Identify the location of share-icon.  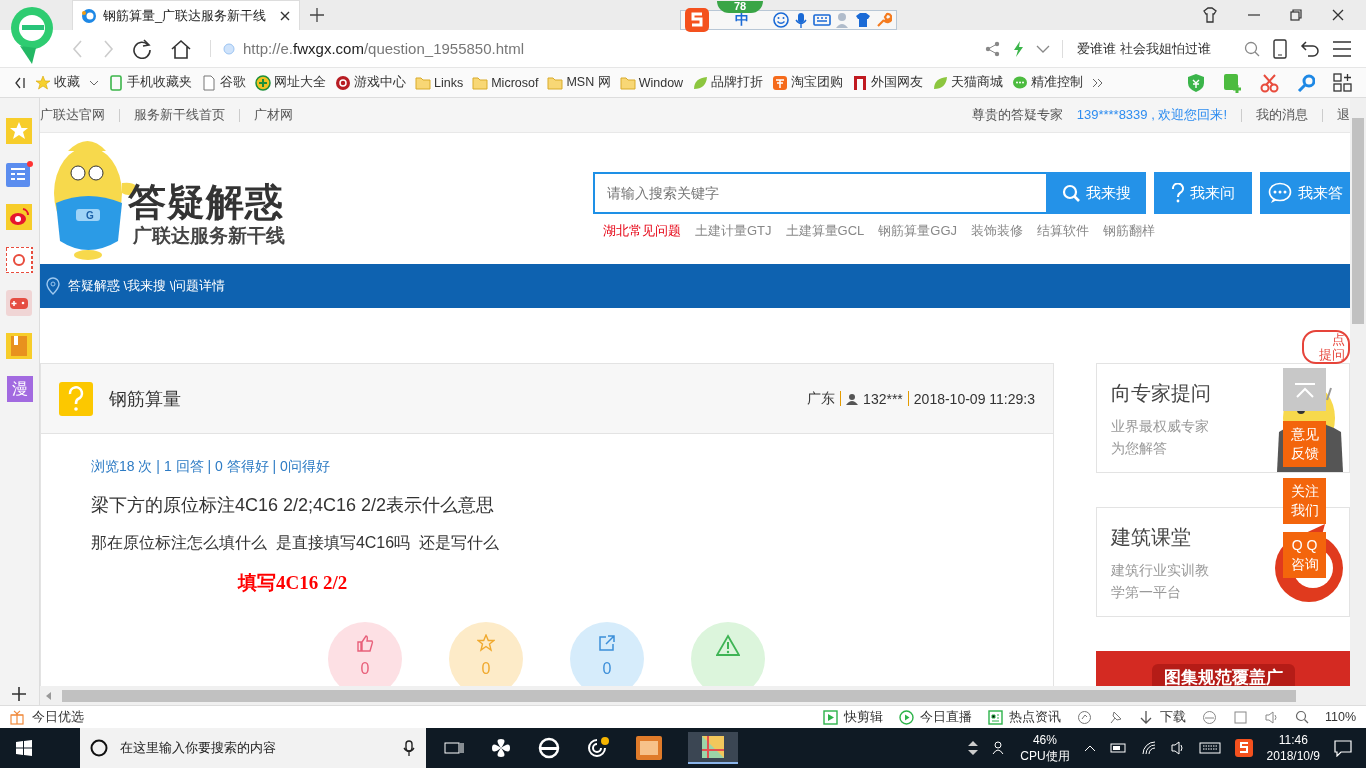
(992, 48).